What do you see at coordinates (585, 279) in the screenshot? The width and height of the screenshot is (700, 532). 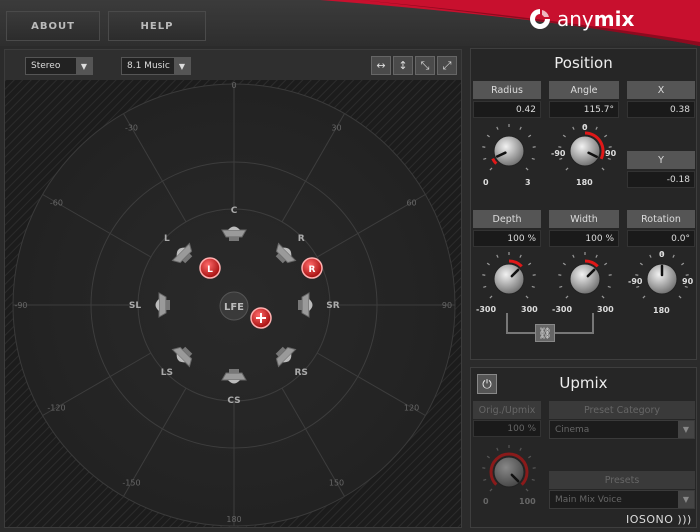 I see `width-knob` at bounding box center [585, 279].